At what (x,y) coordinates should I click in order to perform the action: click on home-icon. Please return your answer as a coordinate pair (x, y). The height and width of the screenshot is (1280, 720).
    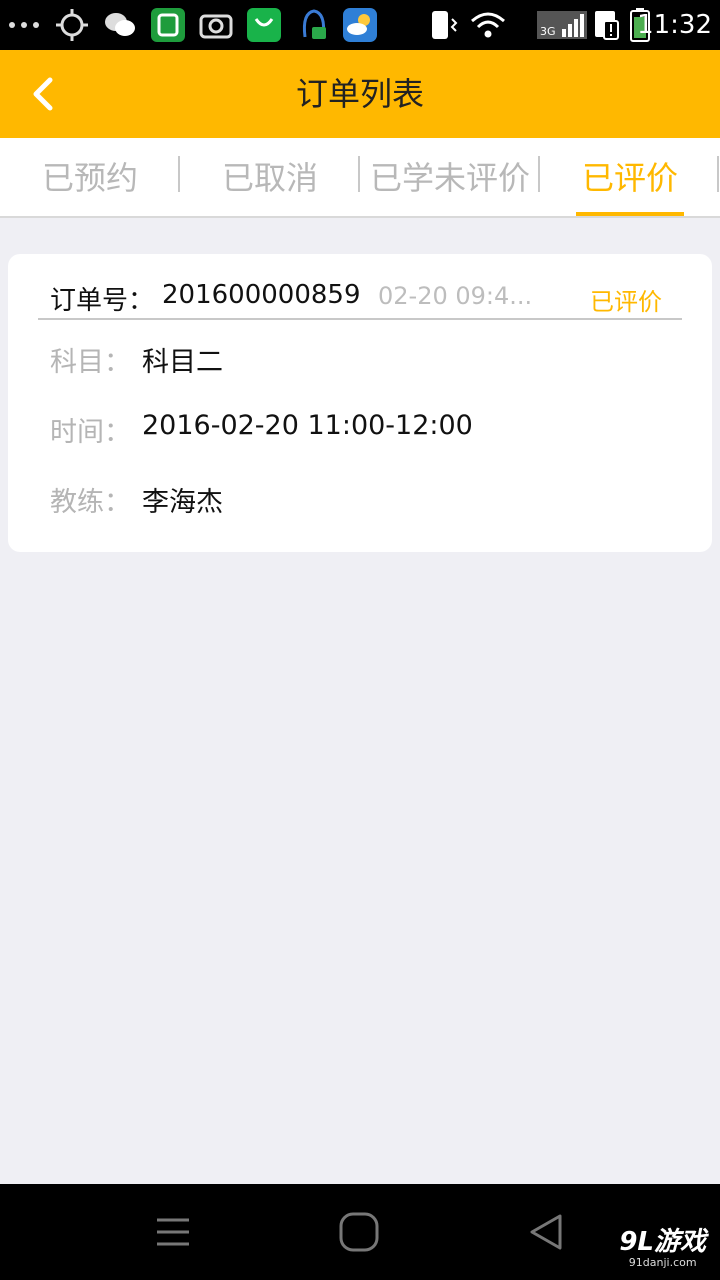
    Looking at the image, I should click on (359, 1232).